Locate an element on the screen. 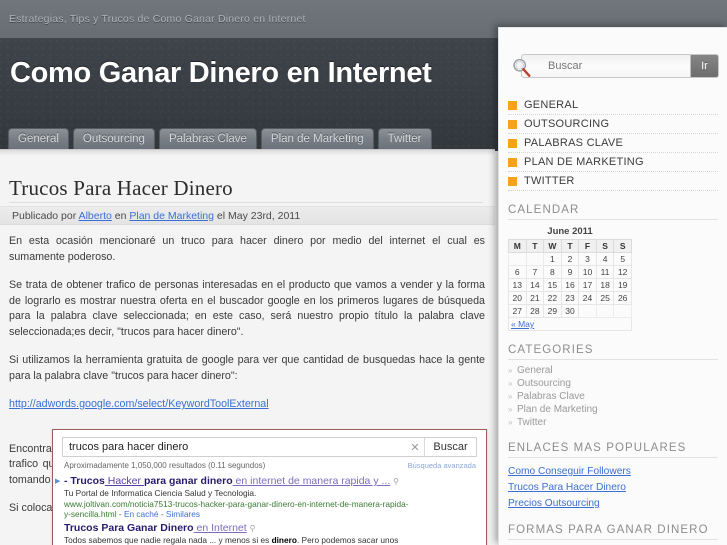 This screenshot has width=727, height=545. serp-r1-lead: - Trucos is located at coordinates (84, 481).